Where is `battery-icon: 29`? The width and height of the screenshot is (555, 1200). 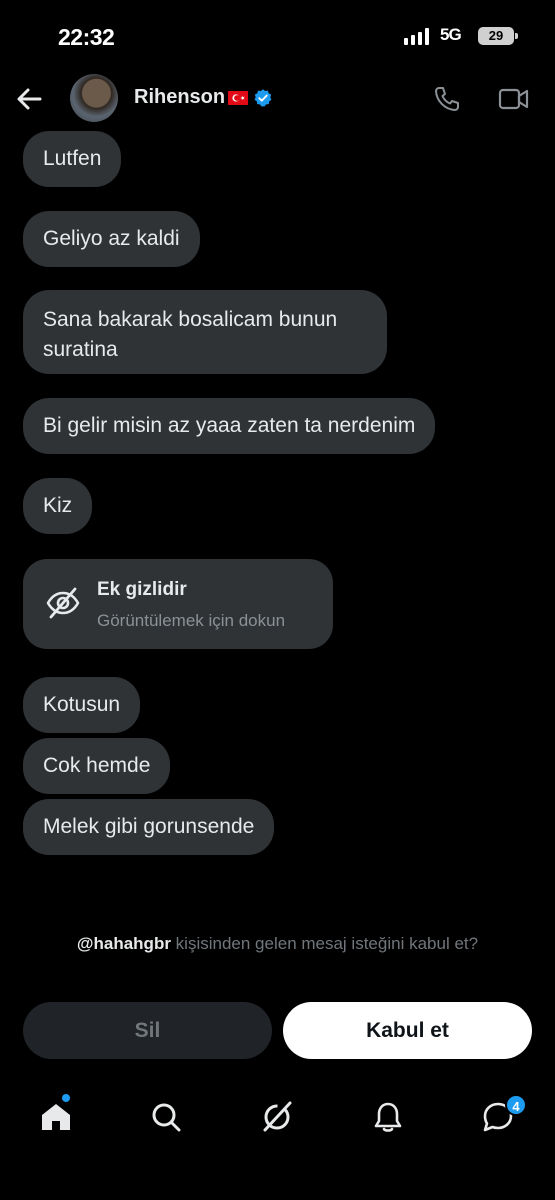
battery-icon: 29 is located at coordinates (498, 36).